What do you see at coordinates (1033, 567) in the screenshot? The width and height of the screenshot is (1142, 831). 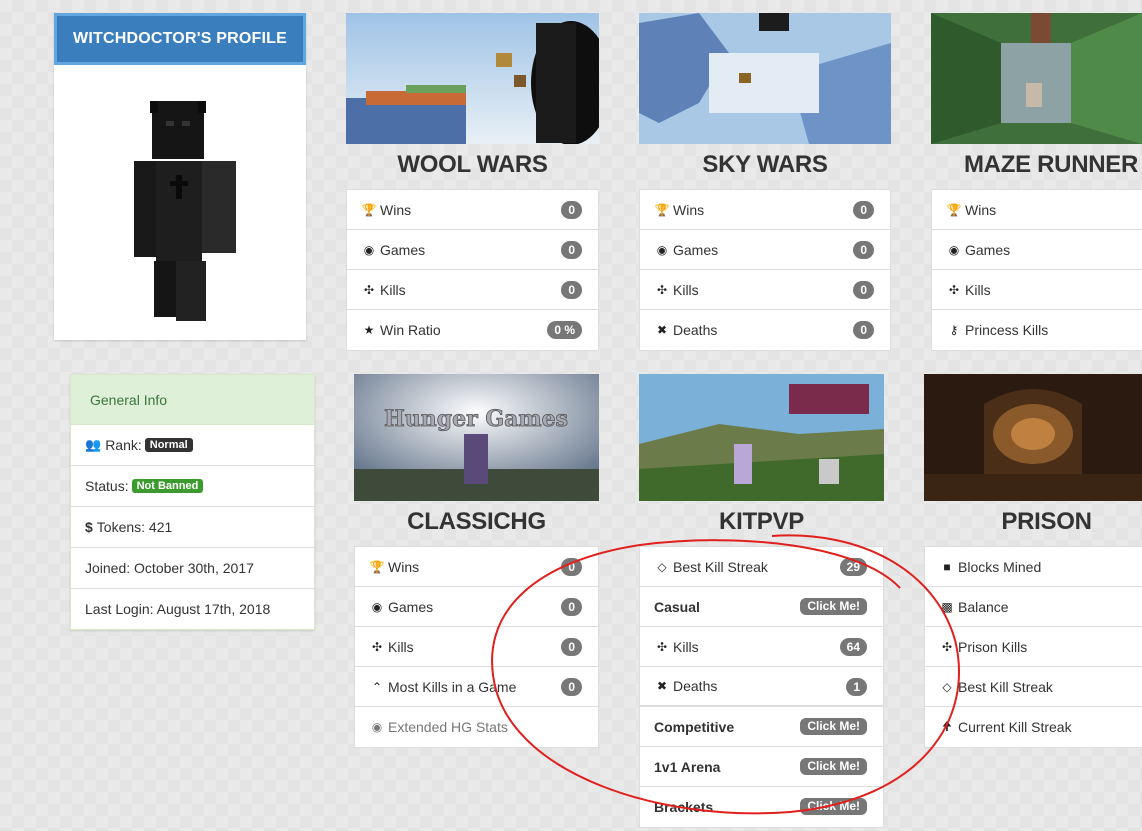 I see `list-item: ■ Blocks Mined` at bounding box center [1033, 567].